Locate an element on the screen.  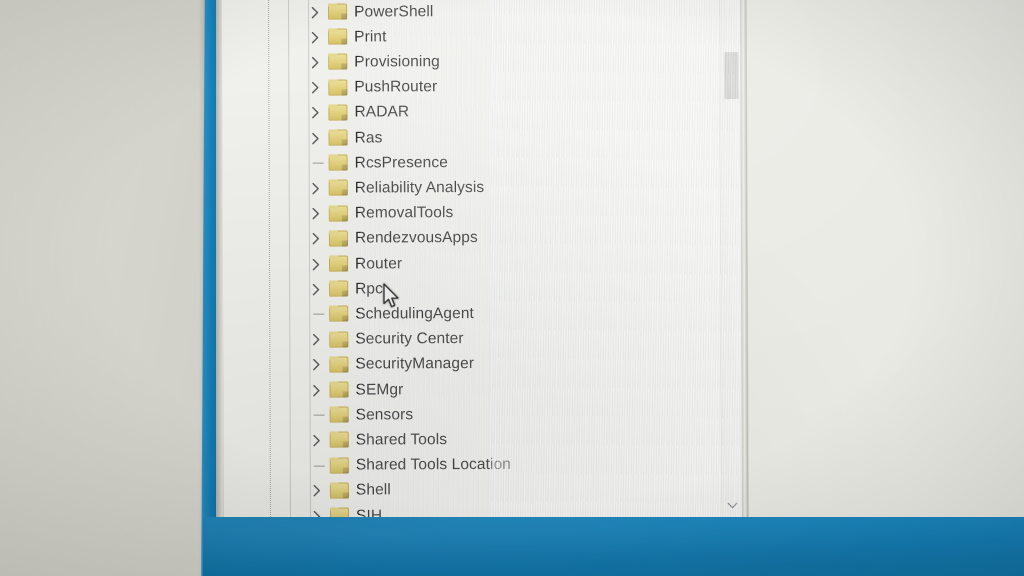
tree-row: SecurityManager is located at coordinates (484, 364).